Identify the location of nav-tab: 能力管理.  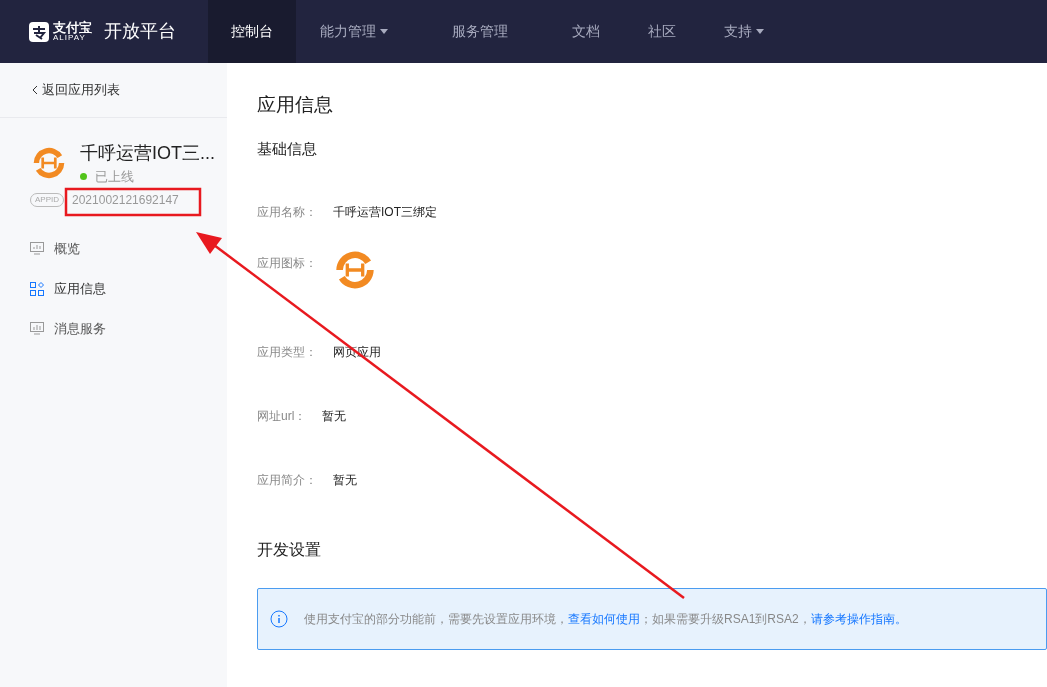
(354, 31).